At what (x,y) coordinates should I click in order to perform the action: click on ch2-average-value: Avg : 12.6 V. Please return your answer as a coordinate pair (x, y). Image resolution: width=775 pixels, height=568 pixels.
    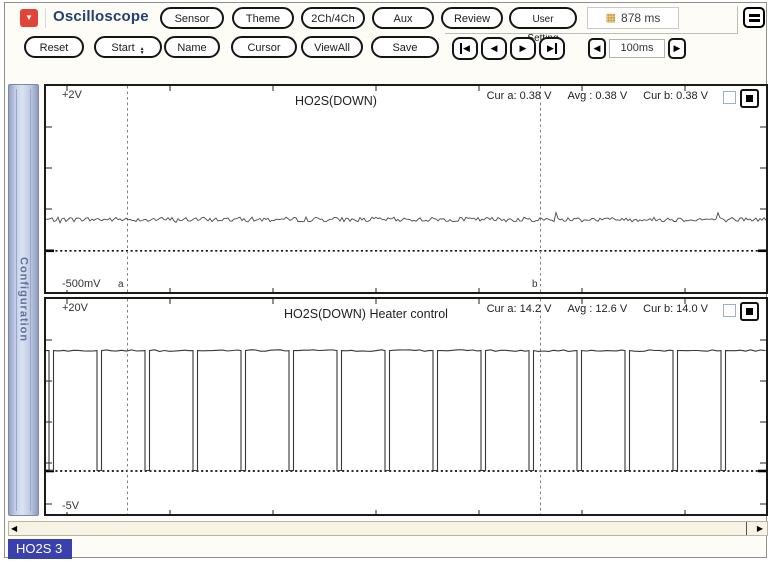
    Looking at the image, I should click on (597, 309).